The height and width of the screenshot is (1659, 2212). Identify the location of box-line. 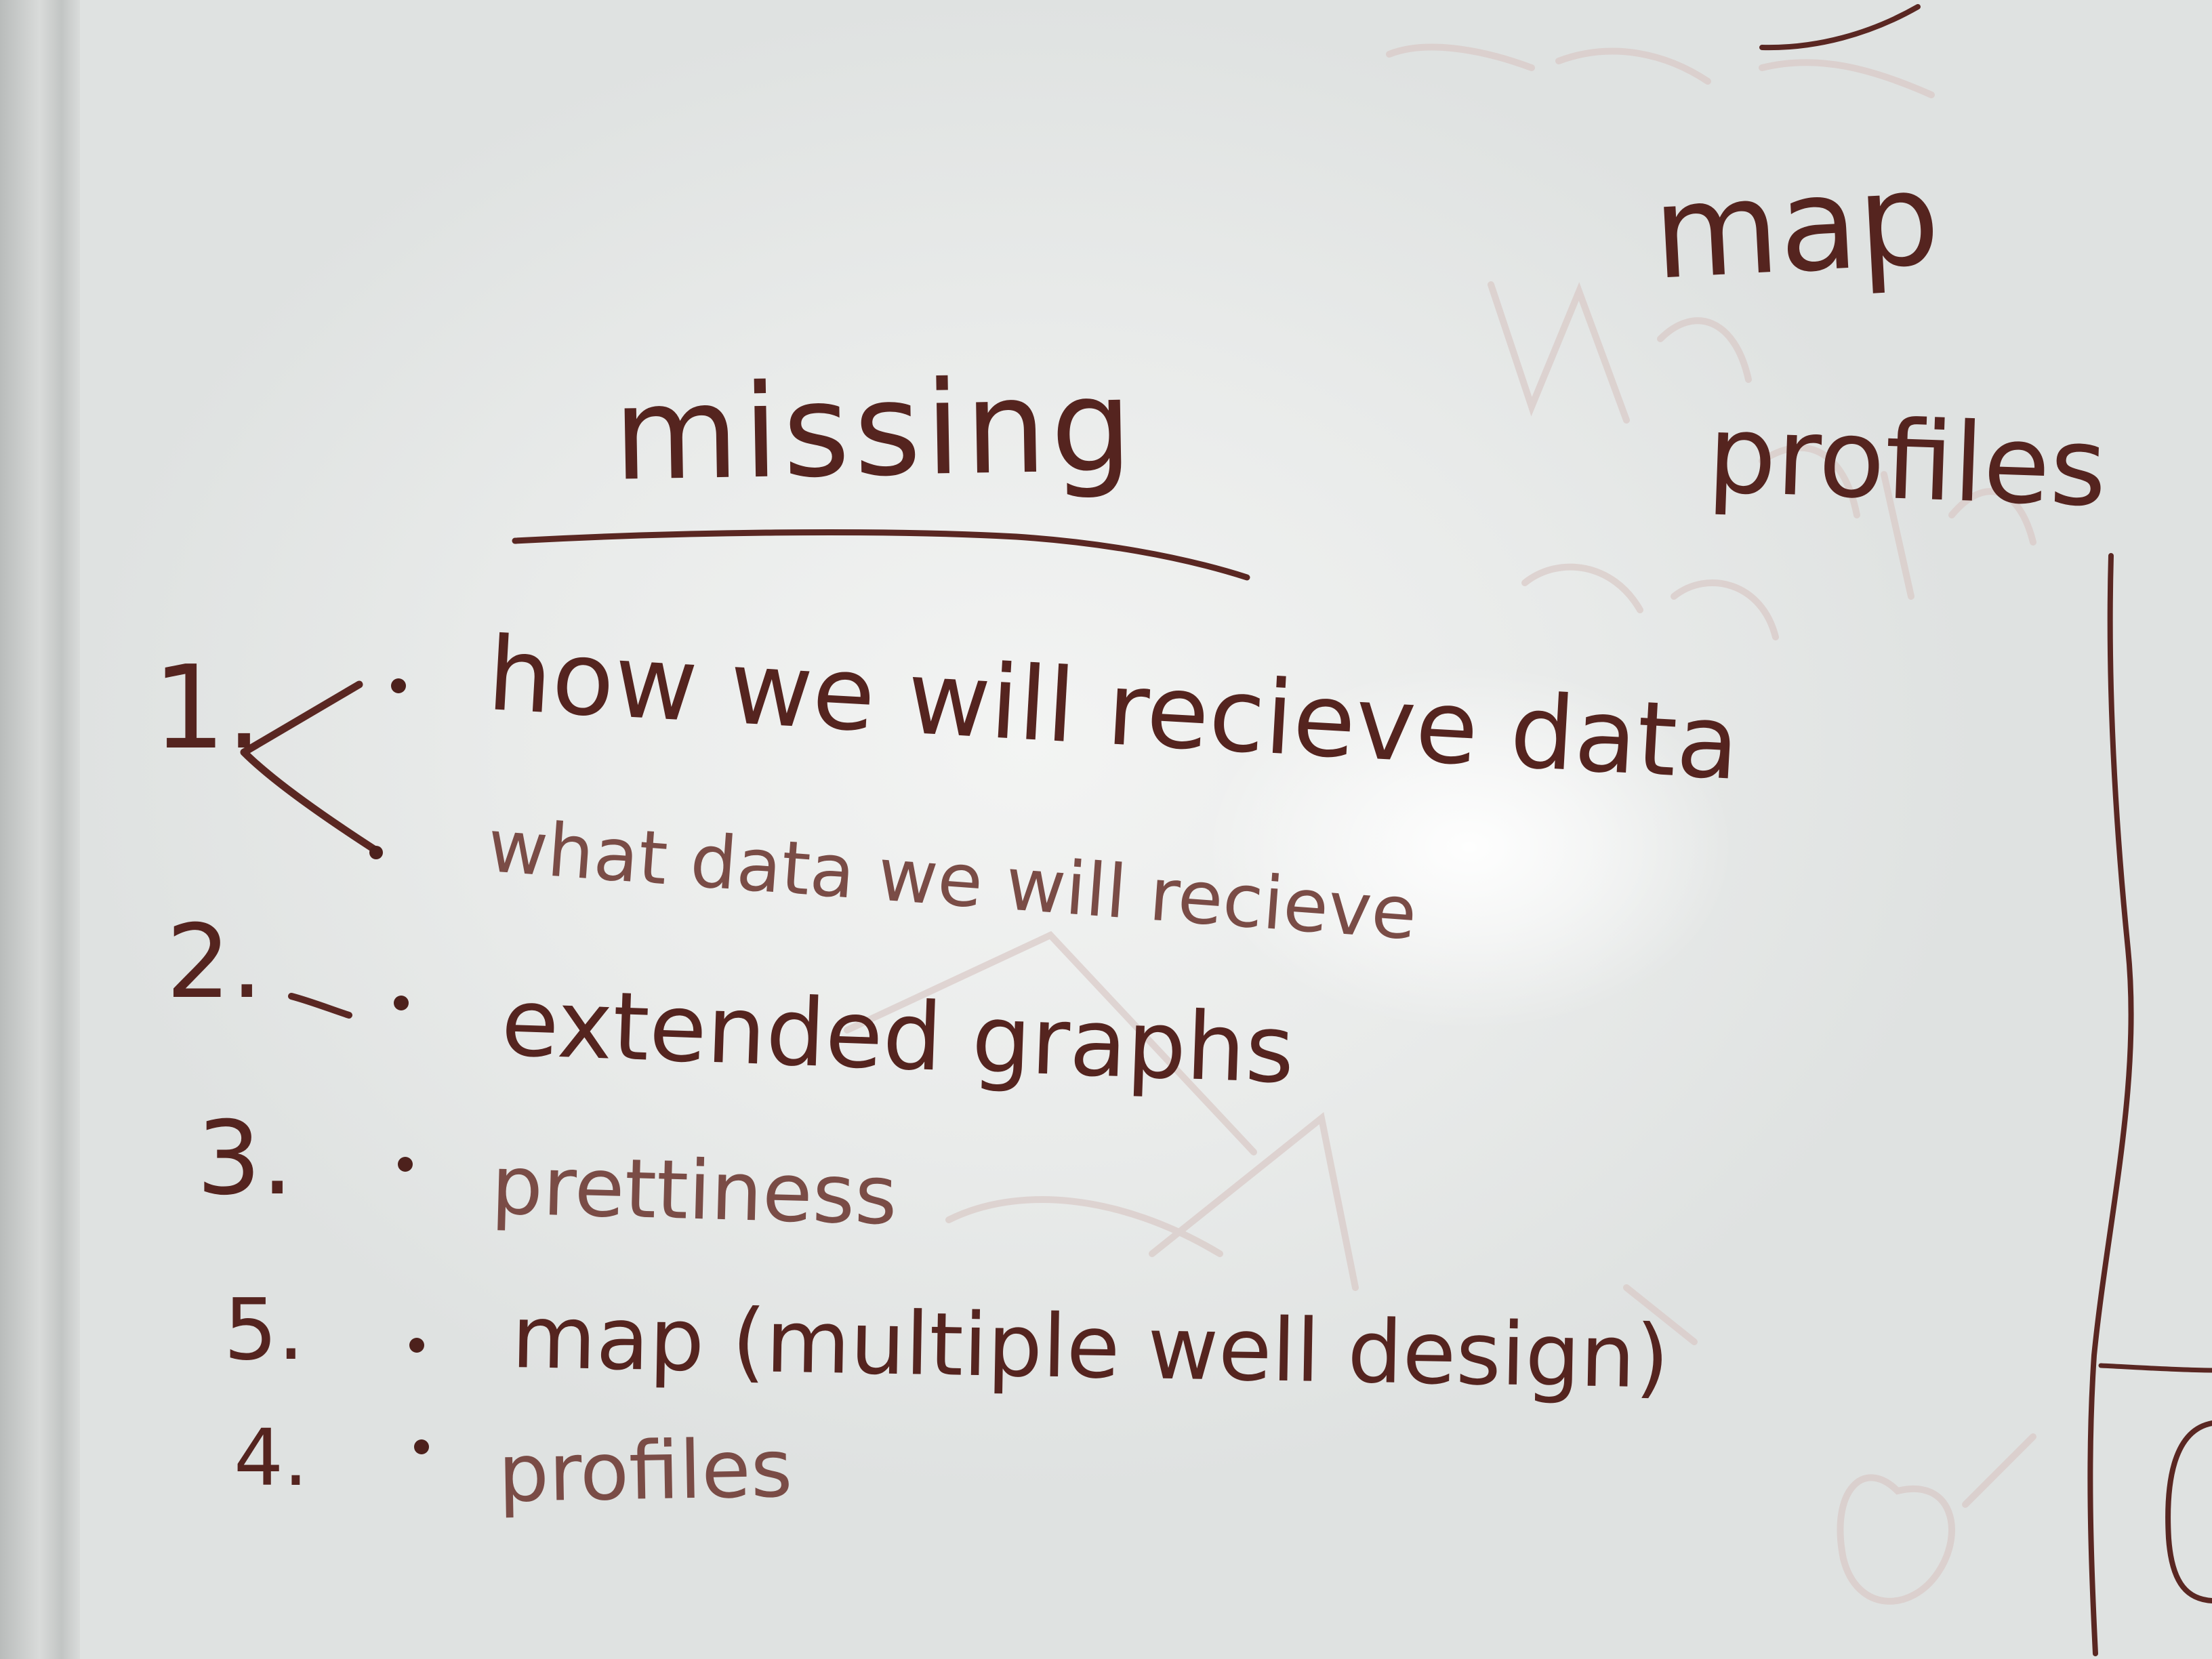
(2155, 1368).